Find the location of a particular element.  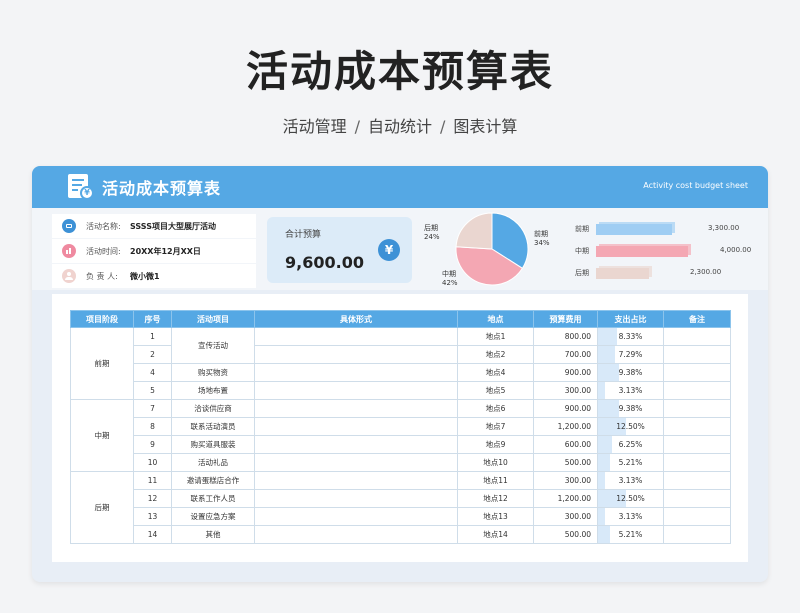

activity-name-value: SSSS项目大型展厅活动 is located at coordinates (173, 226).